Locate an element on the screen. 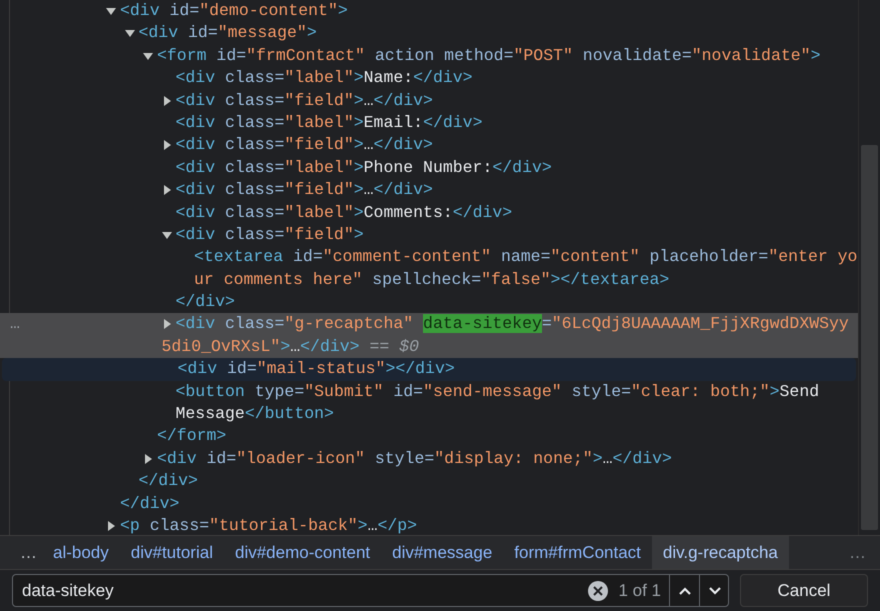 The height and width of the screenshot is (611, 880). code-line: <div class="g-recaptcha" data-sitekey="6LcQdj8UAAAAAM_FjjXRgwdDXWSyy is located at coordinates (512, 324).